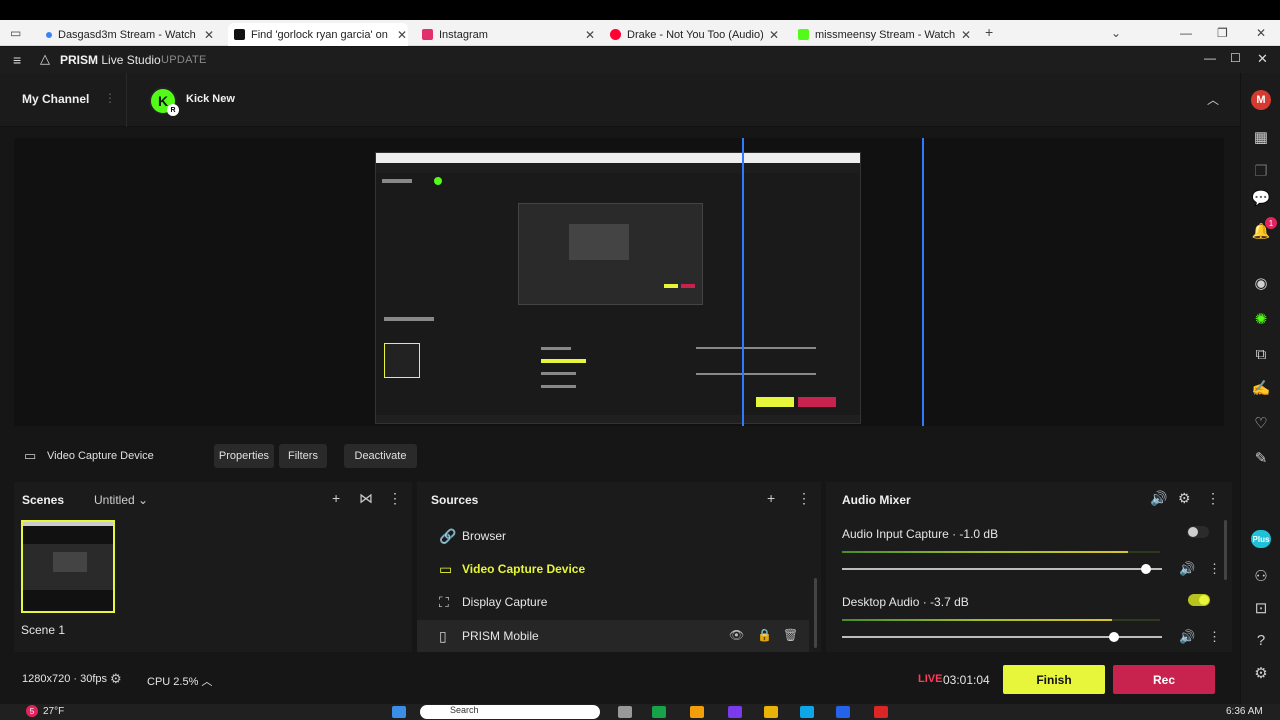 Image resolution: width=1280 pixels, height=720 pixels. I want to click on pen-icon: ✎, so click(1261, 458).